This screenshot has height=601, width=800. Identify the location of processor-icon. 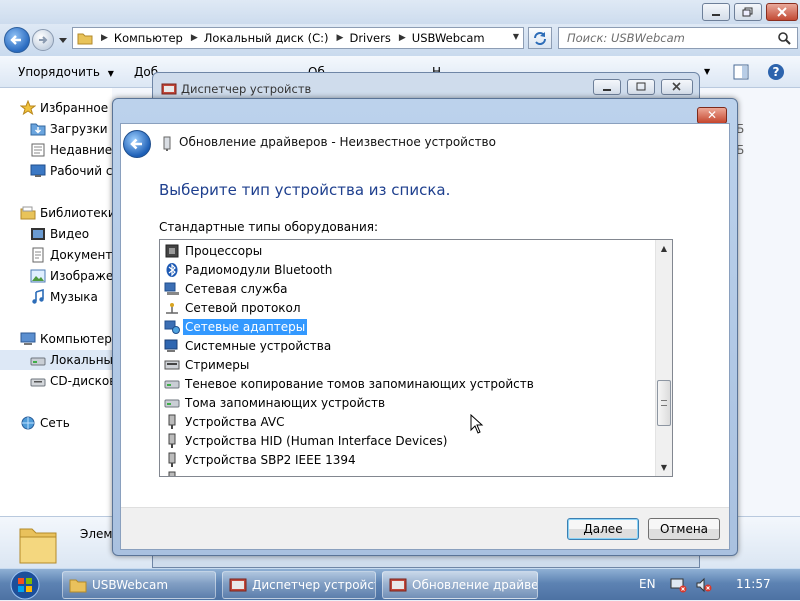
(172, 250).